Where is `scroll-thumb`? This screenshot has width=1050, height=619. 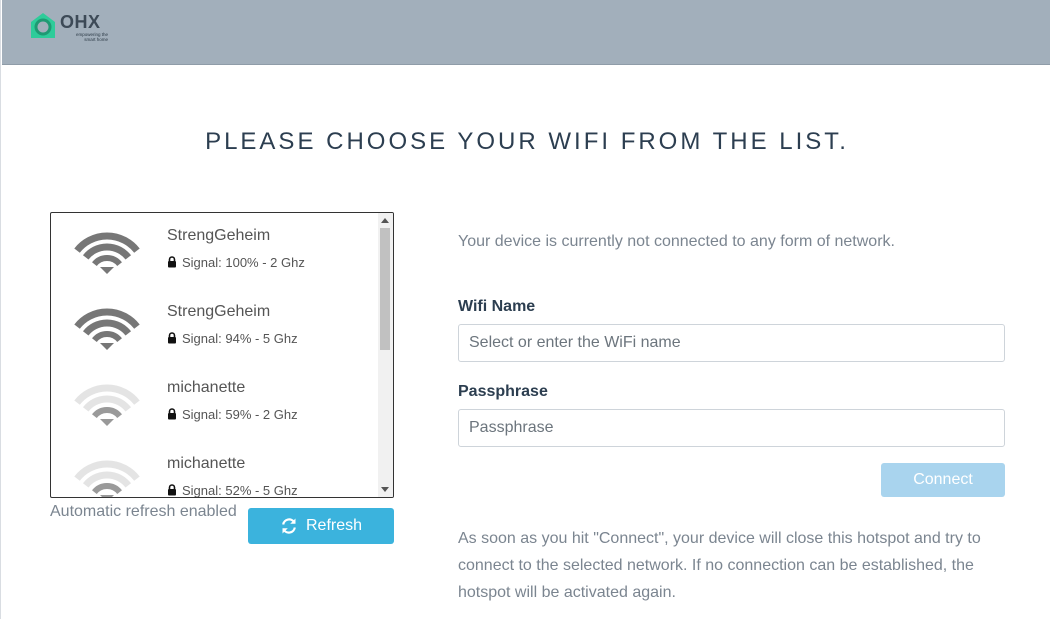
scroll-thumb is located at coordinates (385, 289).